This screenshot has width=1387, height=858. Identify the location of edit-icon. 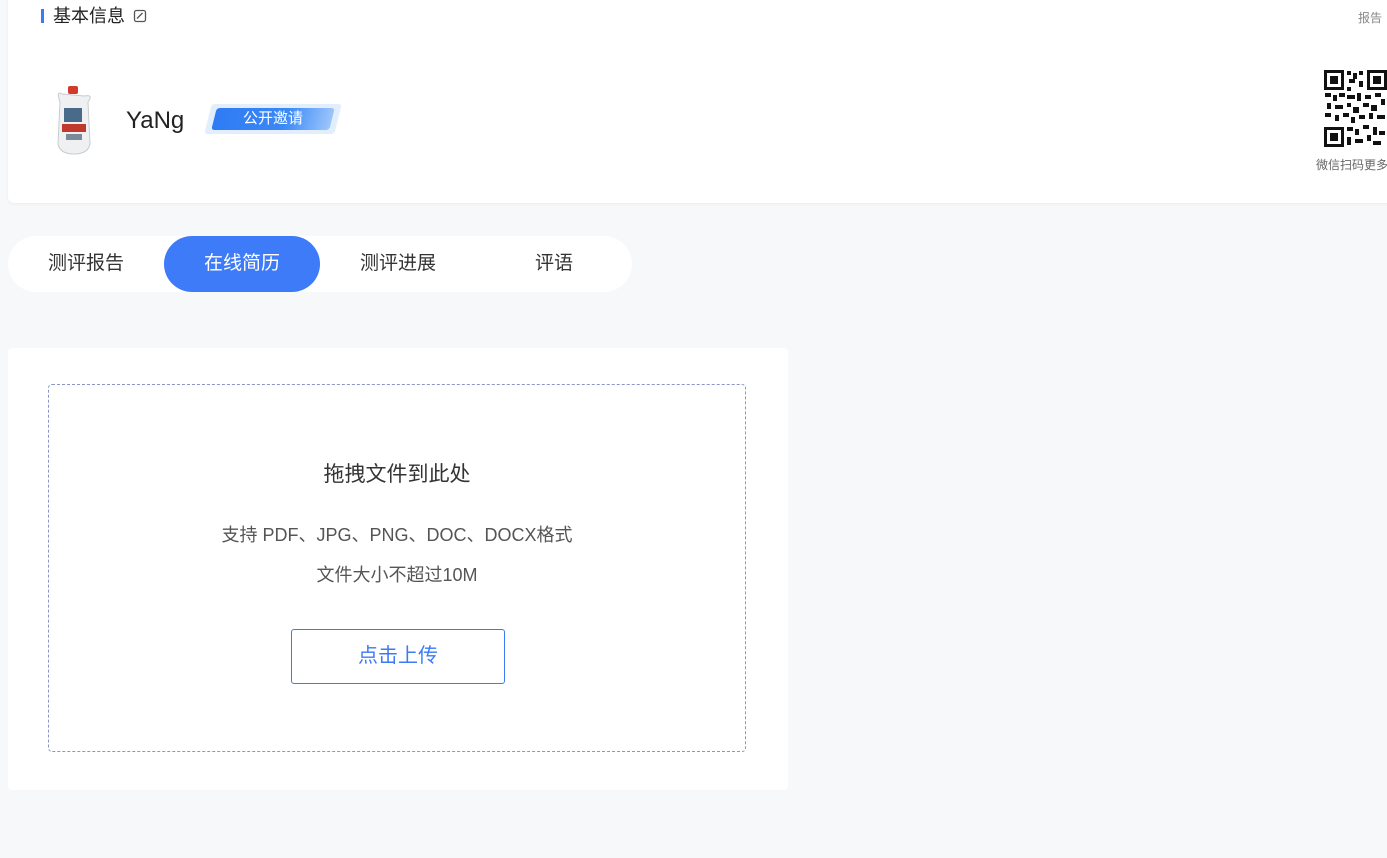
(140, 16).